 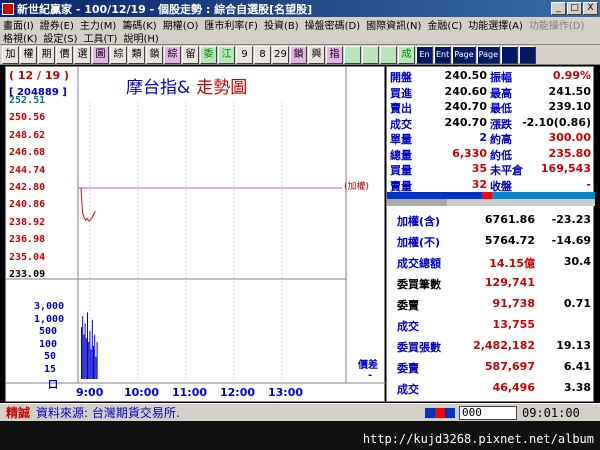 What do you see at coordinates (478, 439) in the screenshot?
I see `watermark: http://kujd3268.pixnet.net/album` at bounding box center [478, 439].